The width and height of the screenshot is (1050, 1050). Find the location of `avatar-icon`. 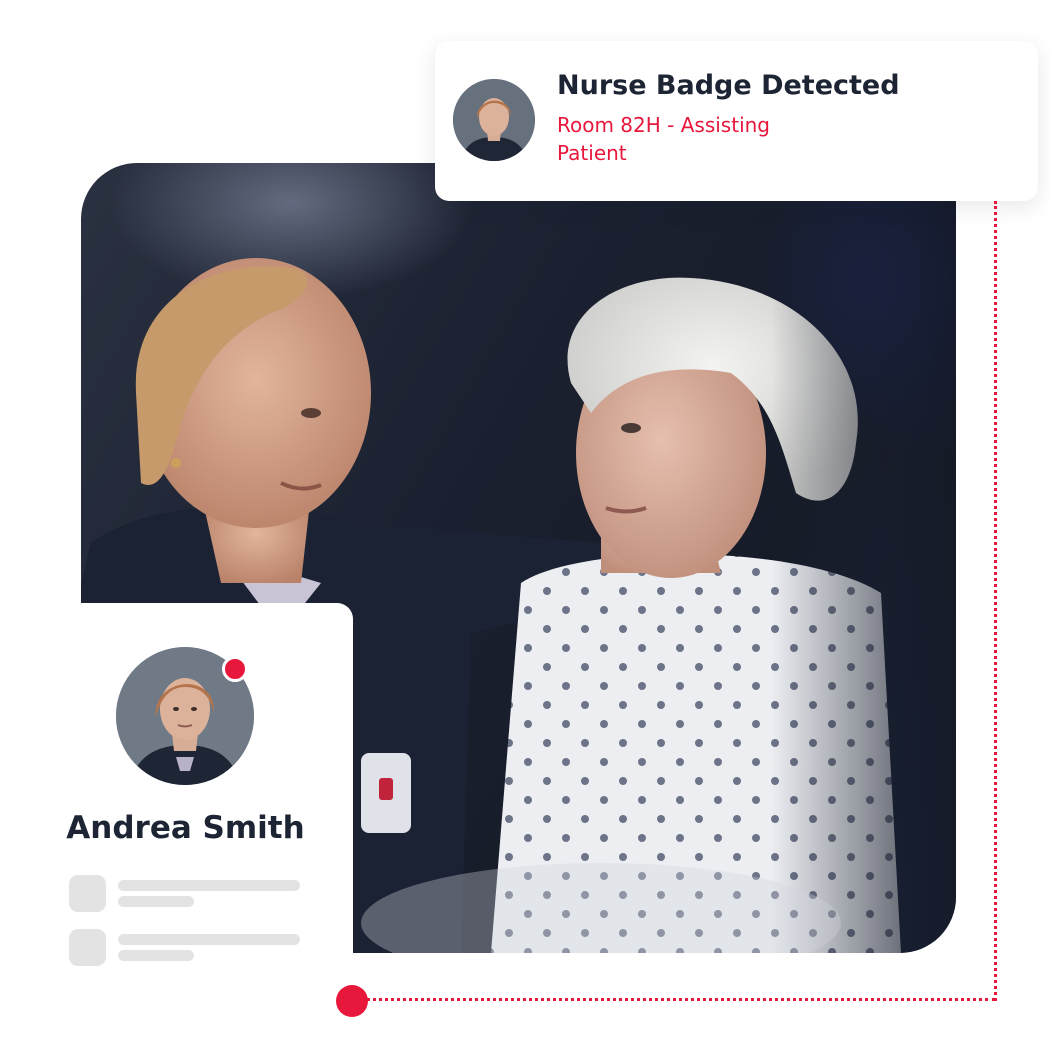

avatar-icon is located at coordinates (494, 120).